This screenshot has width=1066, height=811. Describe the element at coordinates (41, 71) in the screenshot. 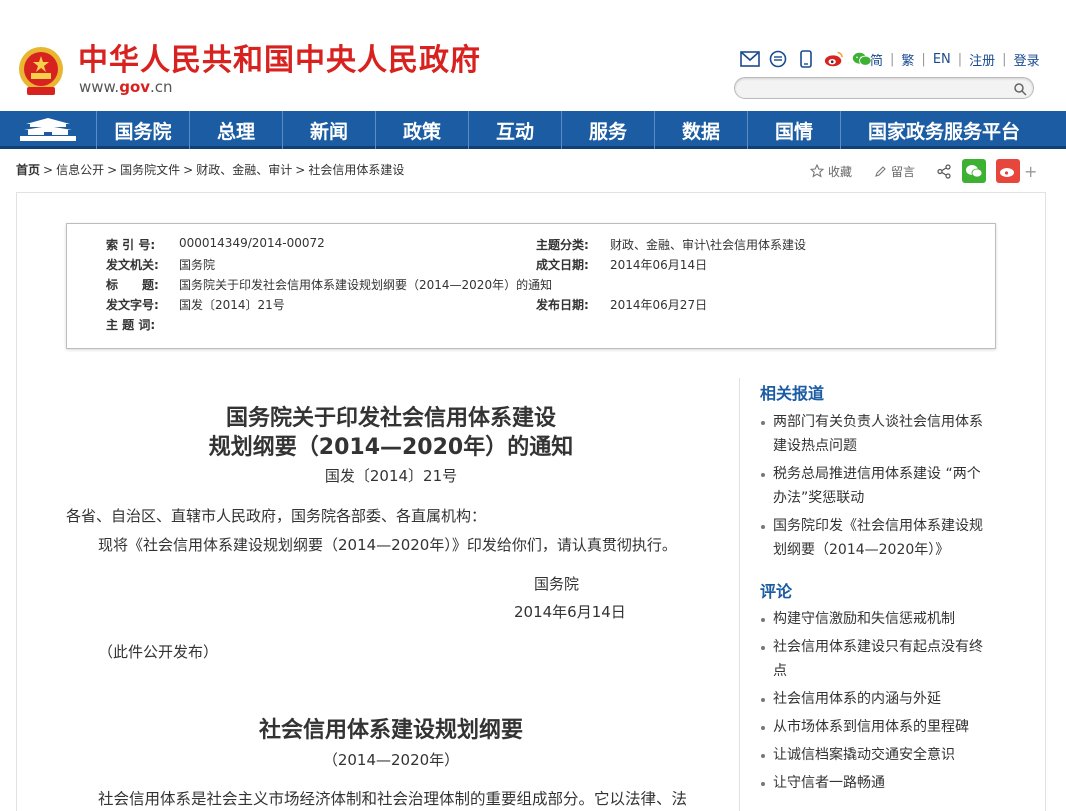

I see `national-emblem-icon` at that location.